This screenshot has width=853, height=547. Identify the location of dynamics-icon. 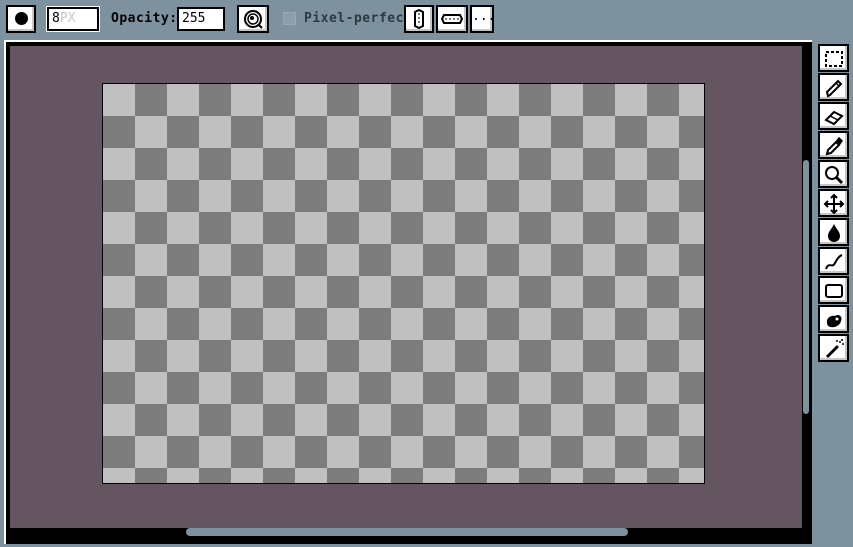
(253, 19).